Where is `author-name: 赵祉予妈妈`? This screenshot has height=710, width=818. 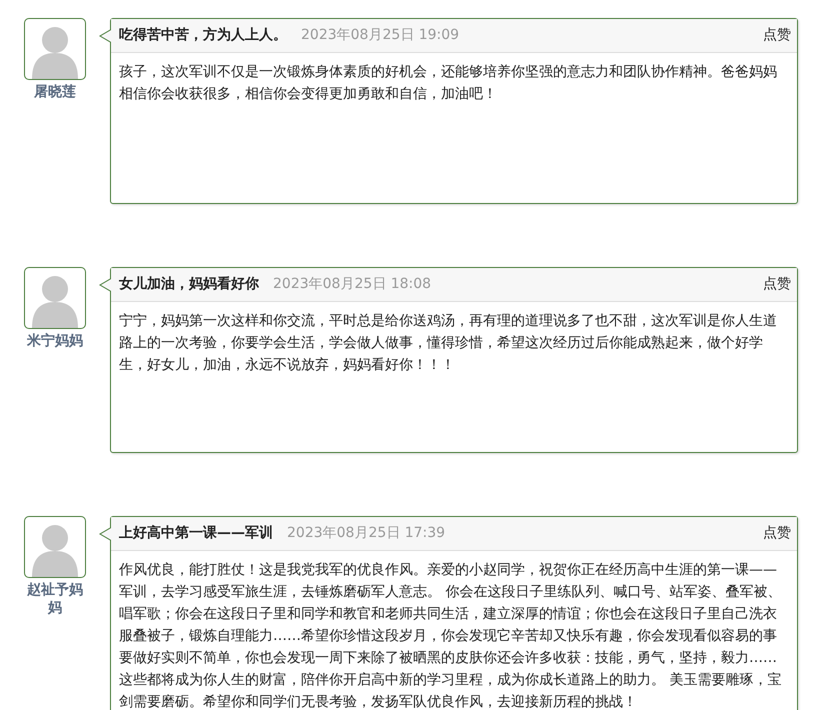
author-name: 赵祉予妈妈 is located at coordinates (55, 599).